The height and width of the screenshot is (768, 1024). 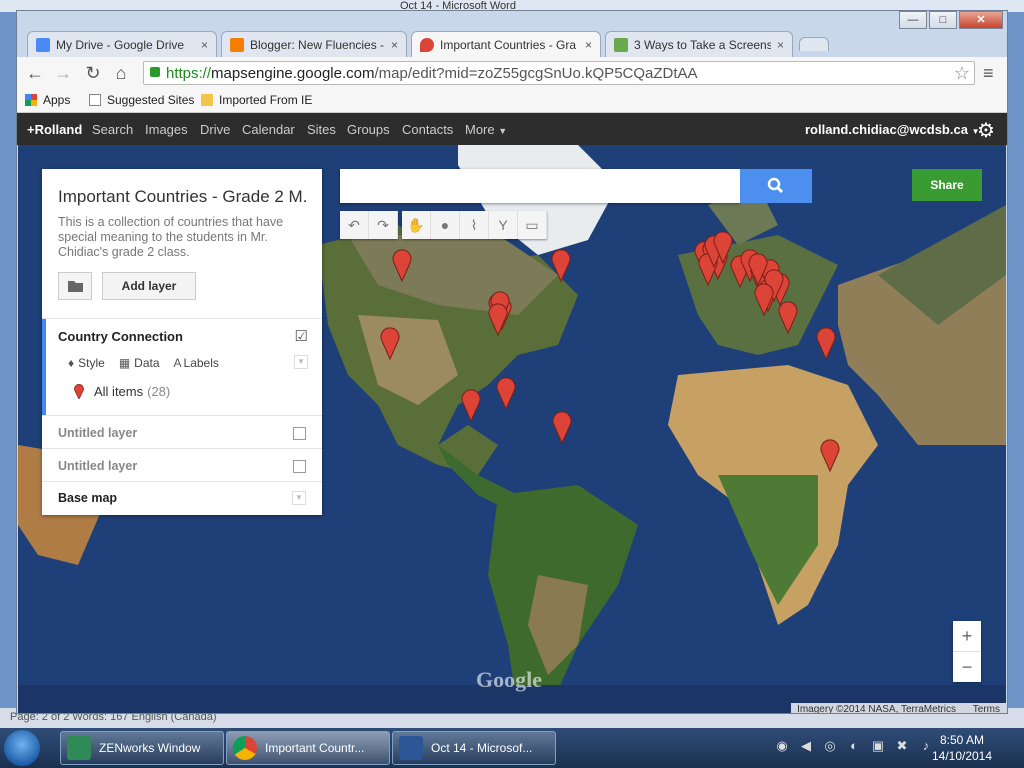 I want to click on maximize-button: □, so click(x=943, y=20).